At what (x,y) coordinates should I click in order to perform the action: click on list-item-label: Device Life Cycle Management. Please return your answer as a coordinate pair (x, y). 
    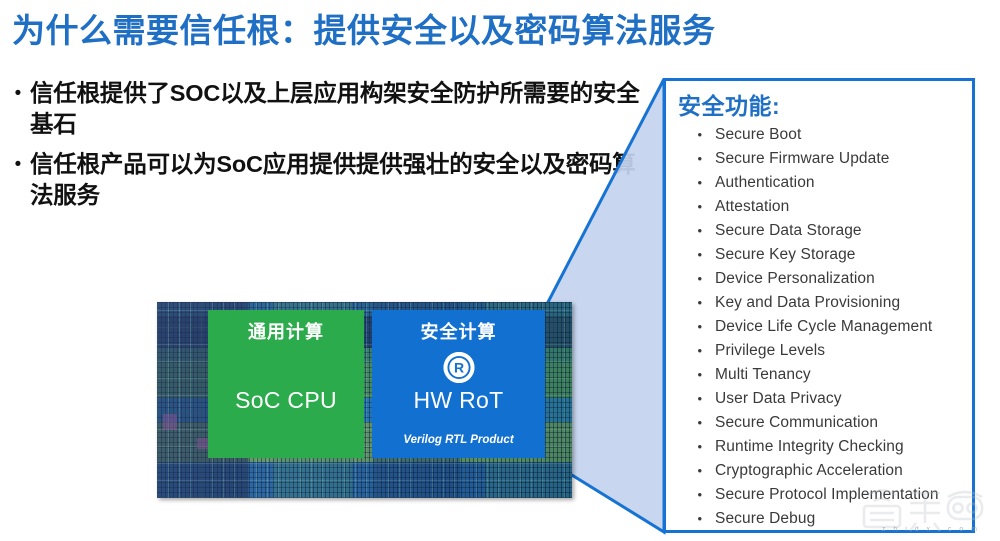
    Looking at the image, I should click on (824, 326).